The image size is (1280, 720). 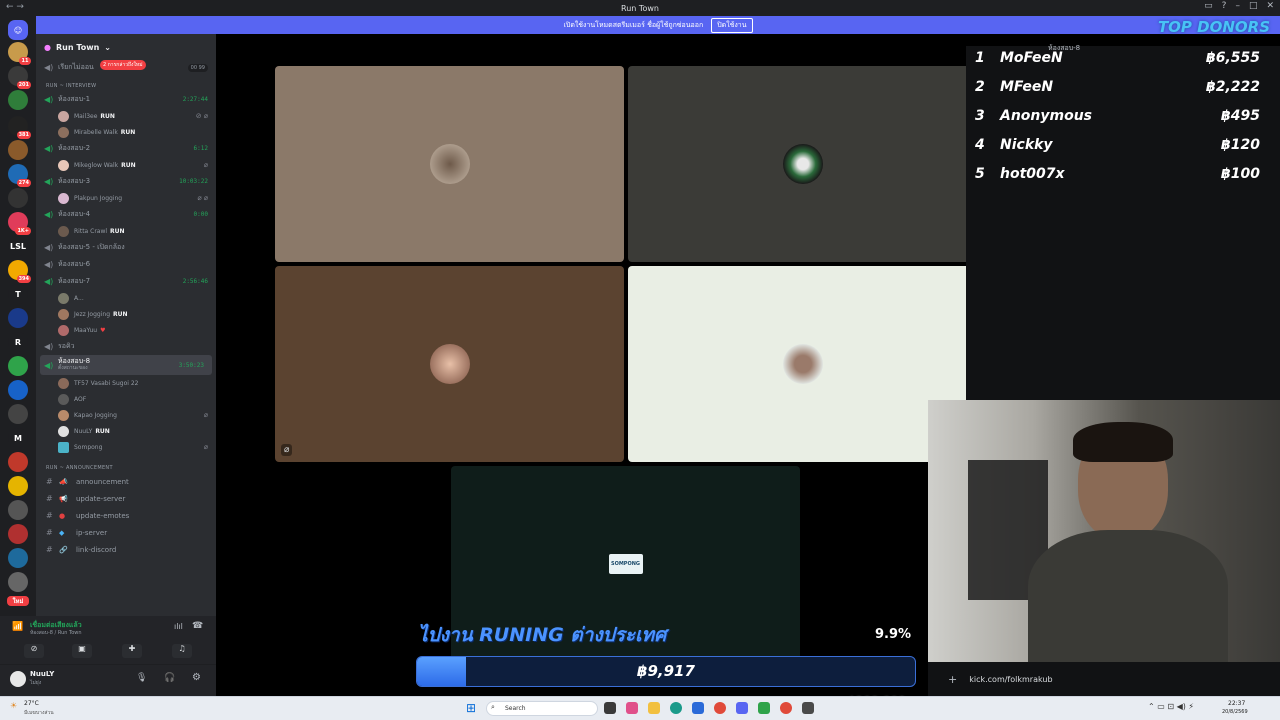 I want to click on avatar, so click(x=18, y=679).